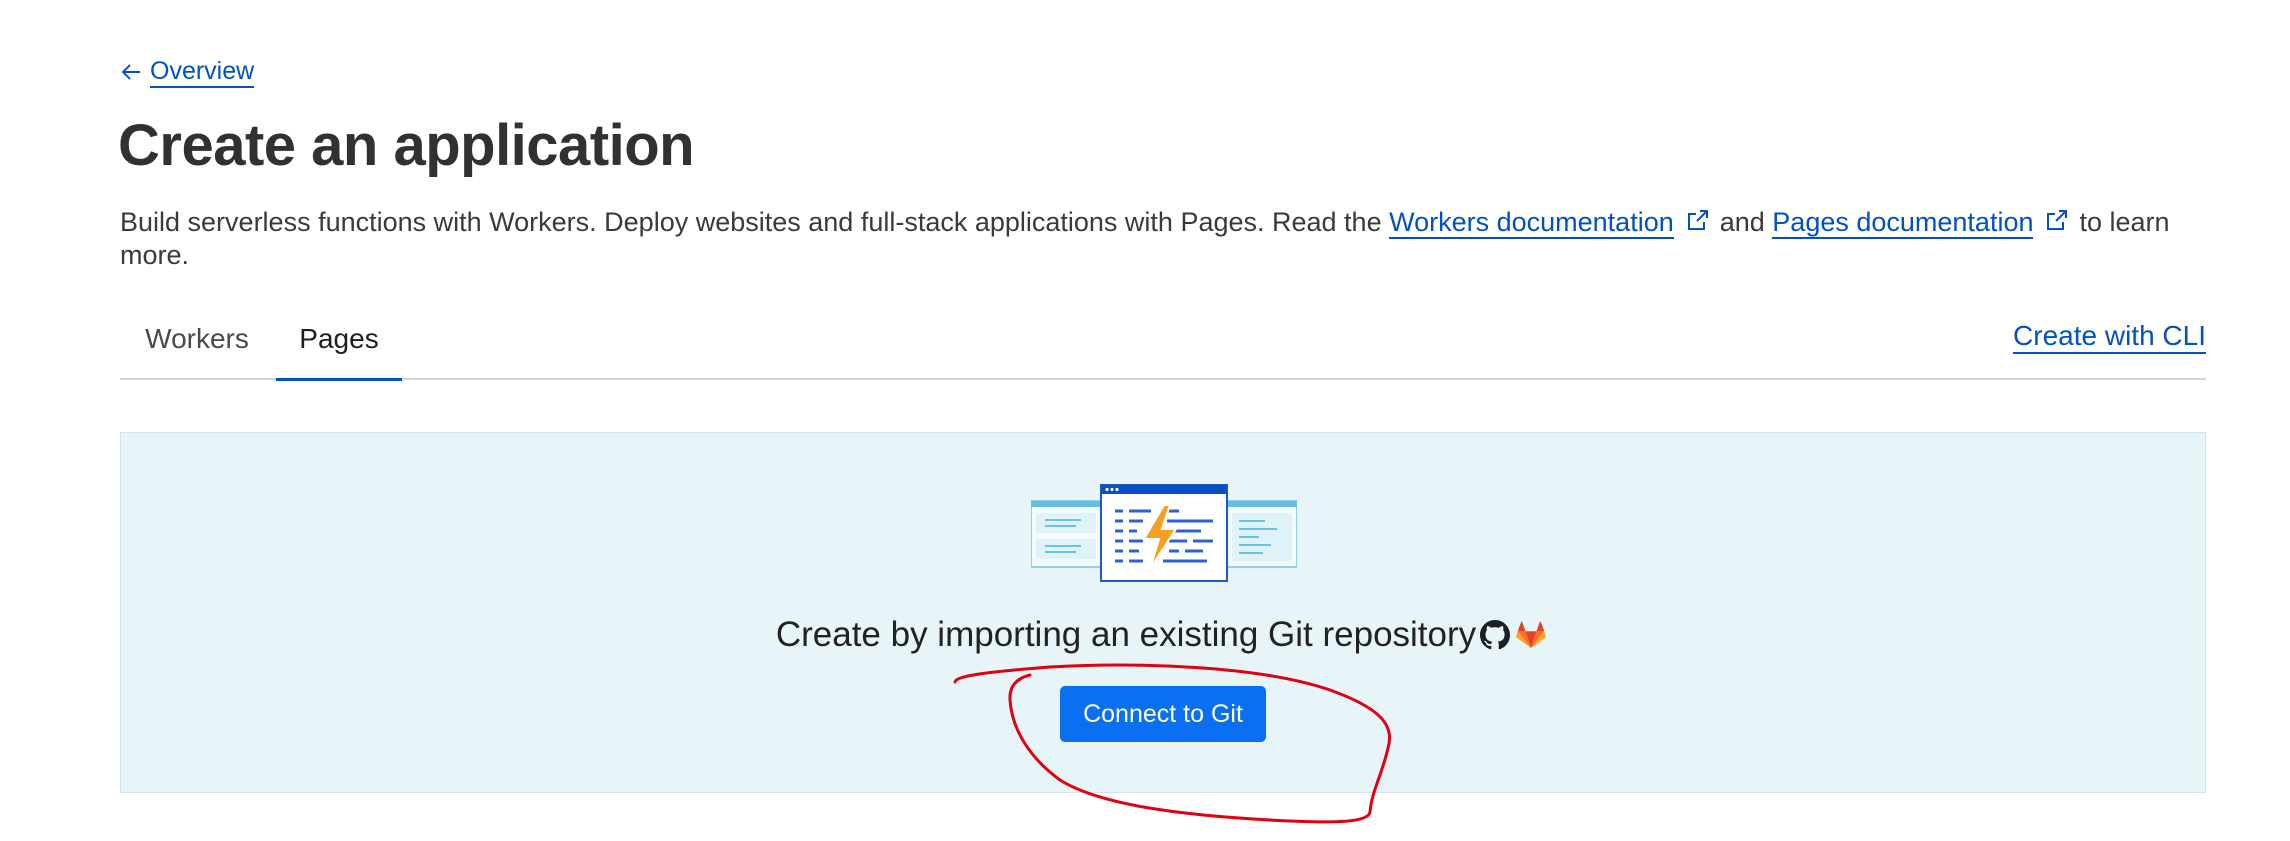  I want to click on create-with-cli-link: Create with CLI, so click(2109, 337).